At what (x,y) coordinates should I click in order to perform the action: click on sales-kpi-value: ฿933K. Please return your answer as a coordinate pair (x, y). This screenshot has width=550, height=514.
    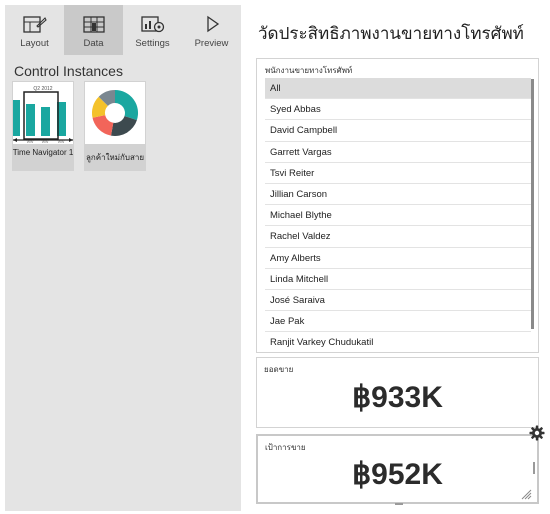
    Looking at the image, I should click on (397, 397).